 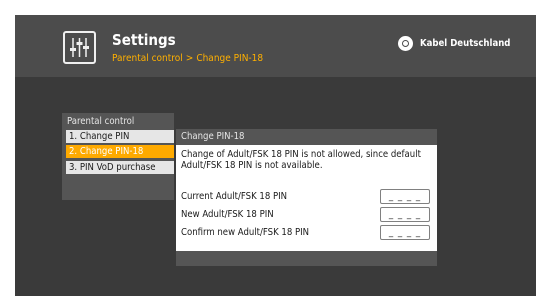 What do you see at coordinates (120, 151) in the screenshot?
I see `menu-item-change-pin-18: 2. Change PIN-18` at bounding box center [120, 151].